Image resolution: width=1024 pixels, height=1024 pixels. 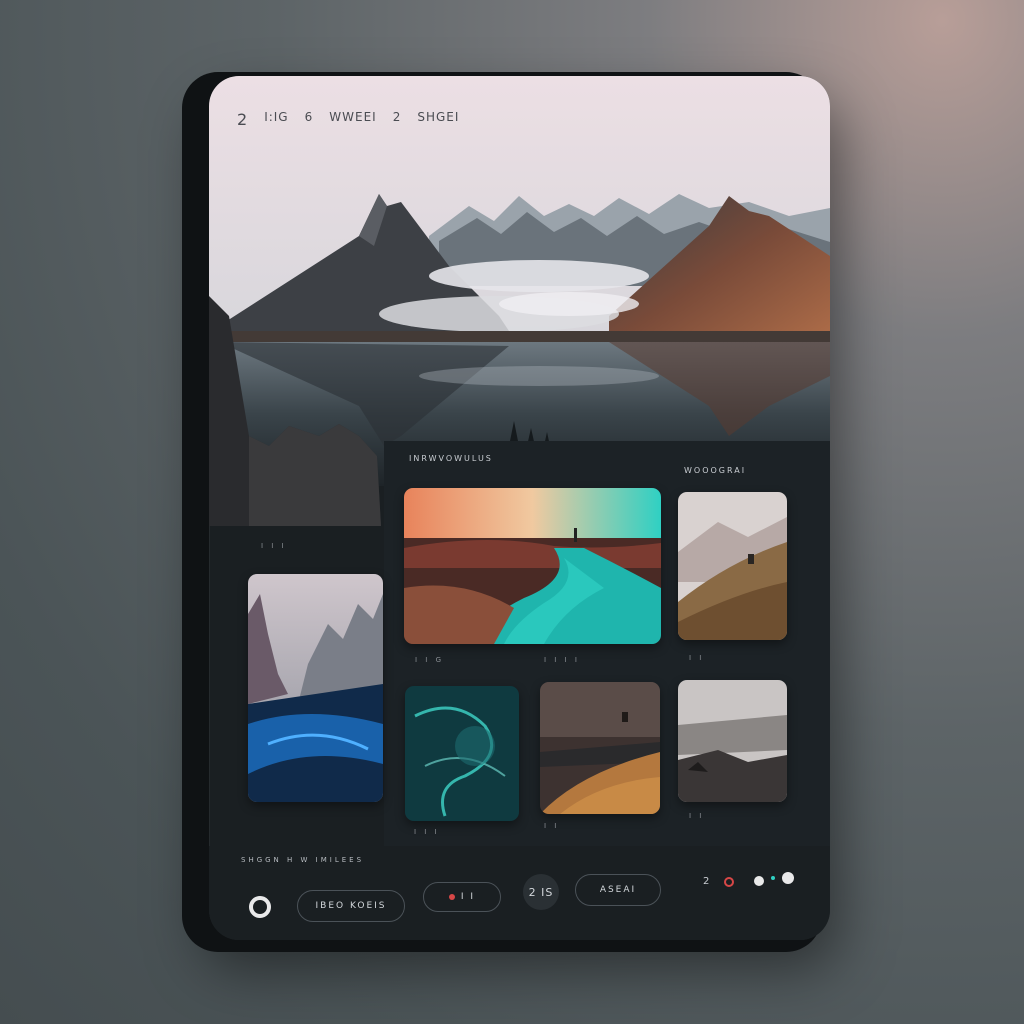 What do you see at coordinates (451, 897) in the screenshot?
I see `record-indicator-icon` at bounding box center [451, 897].